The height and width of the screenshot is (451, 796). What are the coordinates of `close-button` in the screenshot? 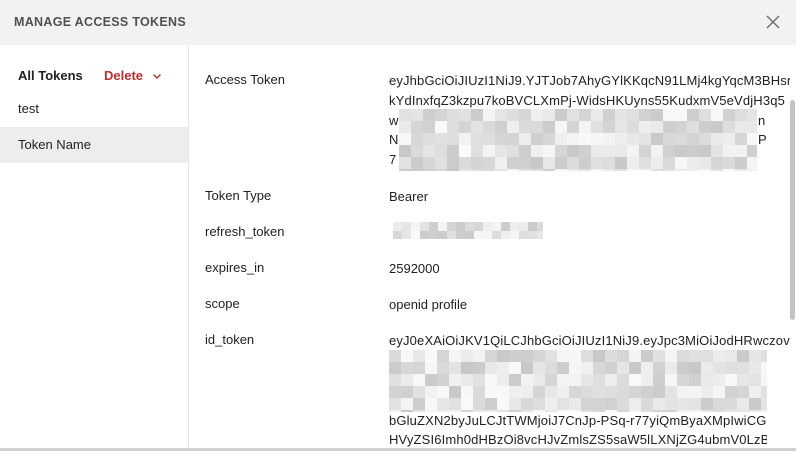 It's located at (773, 22).